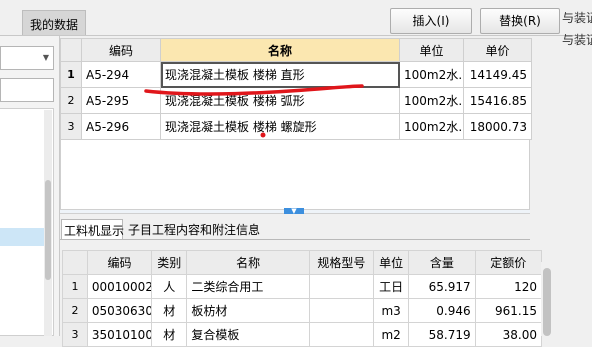 The image size is (592, 347). I want to click on tab-divider, so click(296, 35).